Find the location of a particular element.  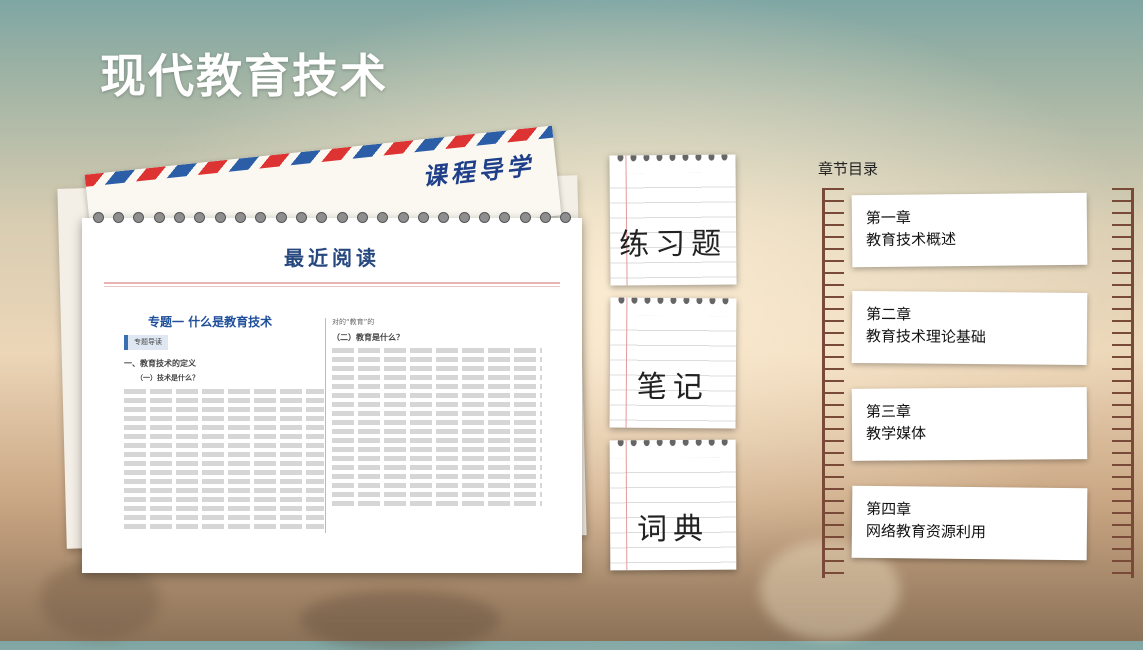

chapter-number: 第四章 is located at coordinates (889, 509).